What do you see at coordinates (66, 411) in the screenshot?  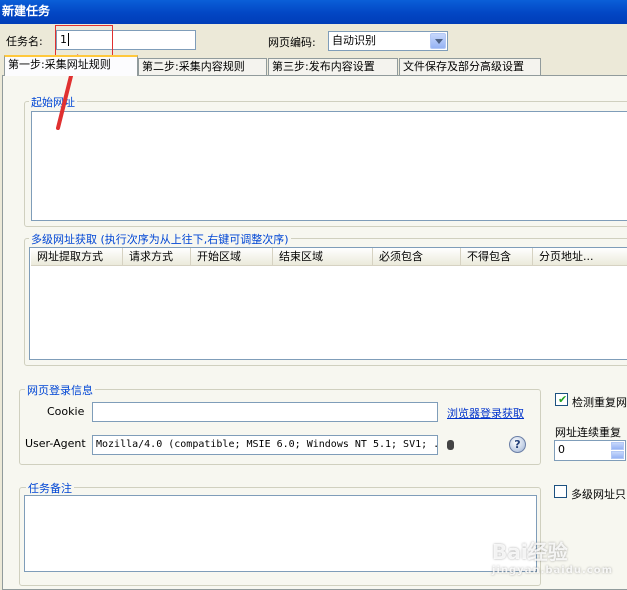 I see `cookie-label: Cookie` at bounding box center [66, 411].